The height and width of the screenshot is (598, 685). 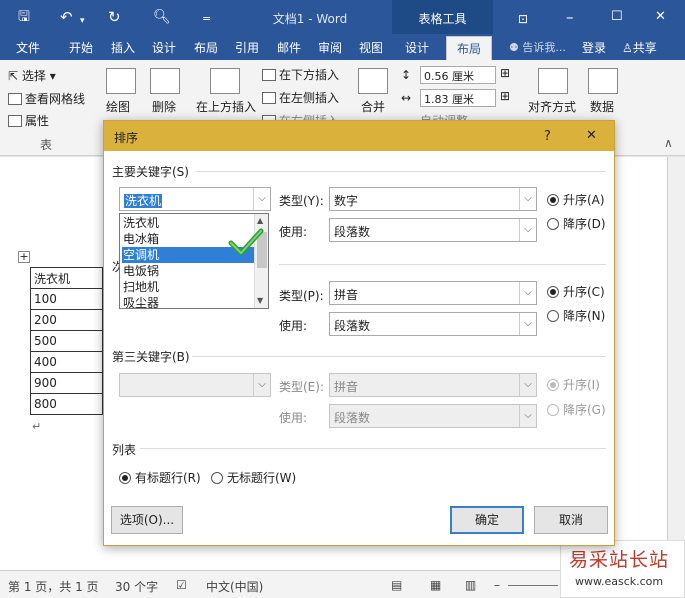 What do you see at coordinates (553, 81) in the screenshot?
I see `alignment-icon` at bounding box center [553, 81].